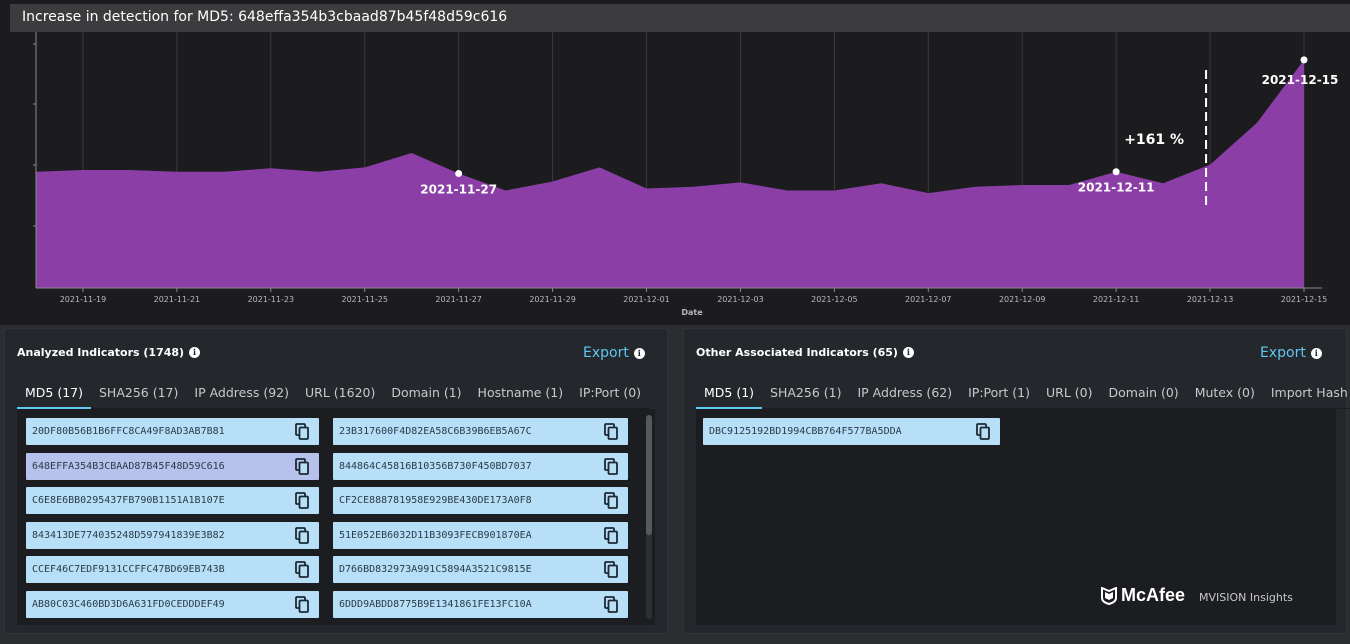 The image size is (1350, 644). I want to click on indicator-hash: 844864C45816B10356B730F450BD7037, so click(435, 466).